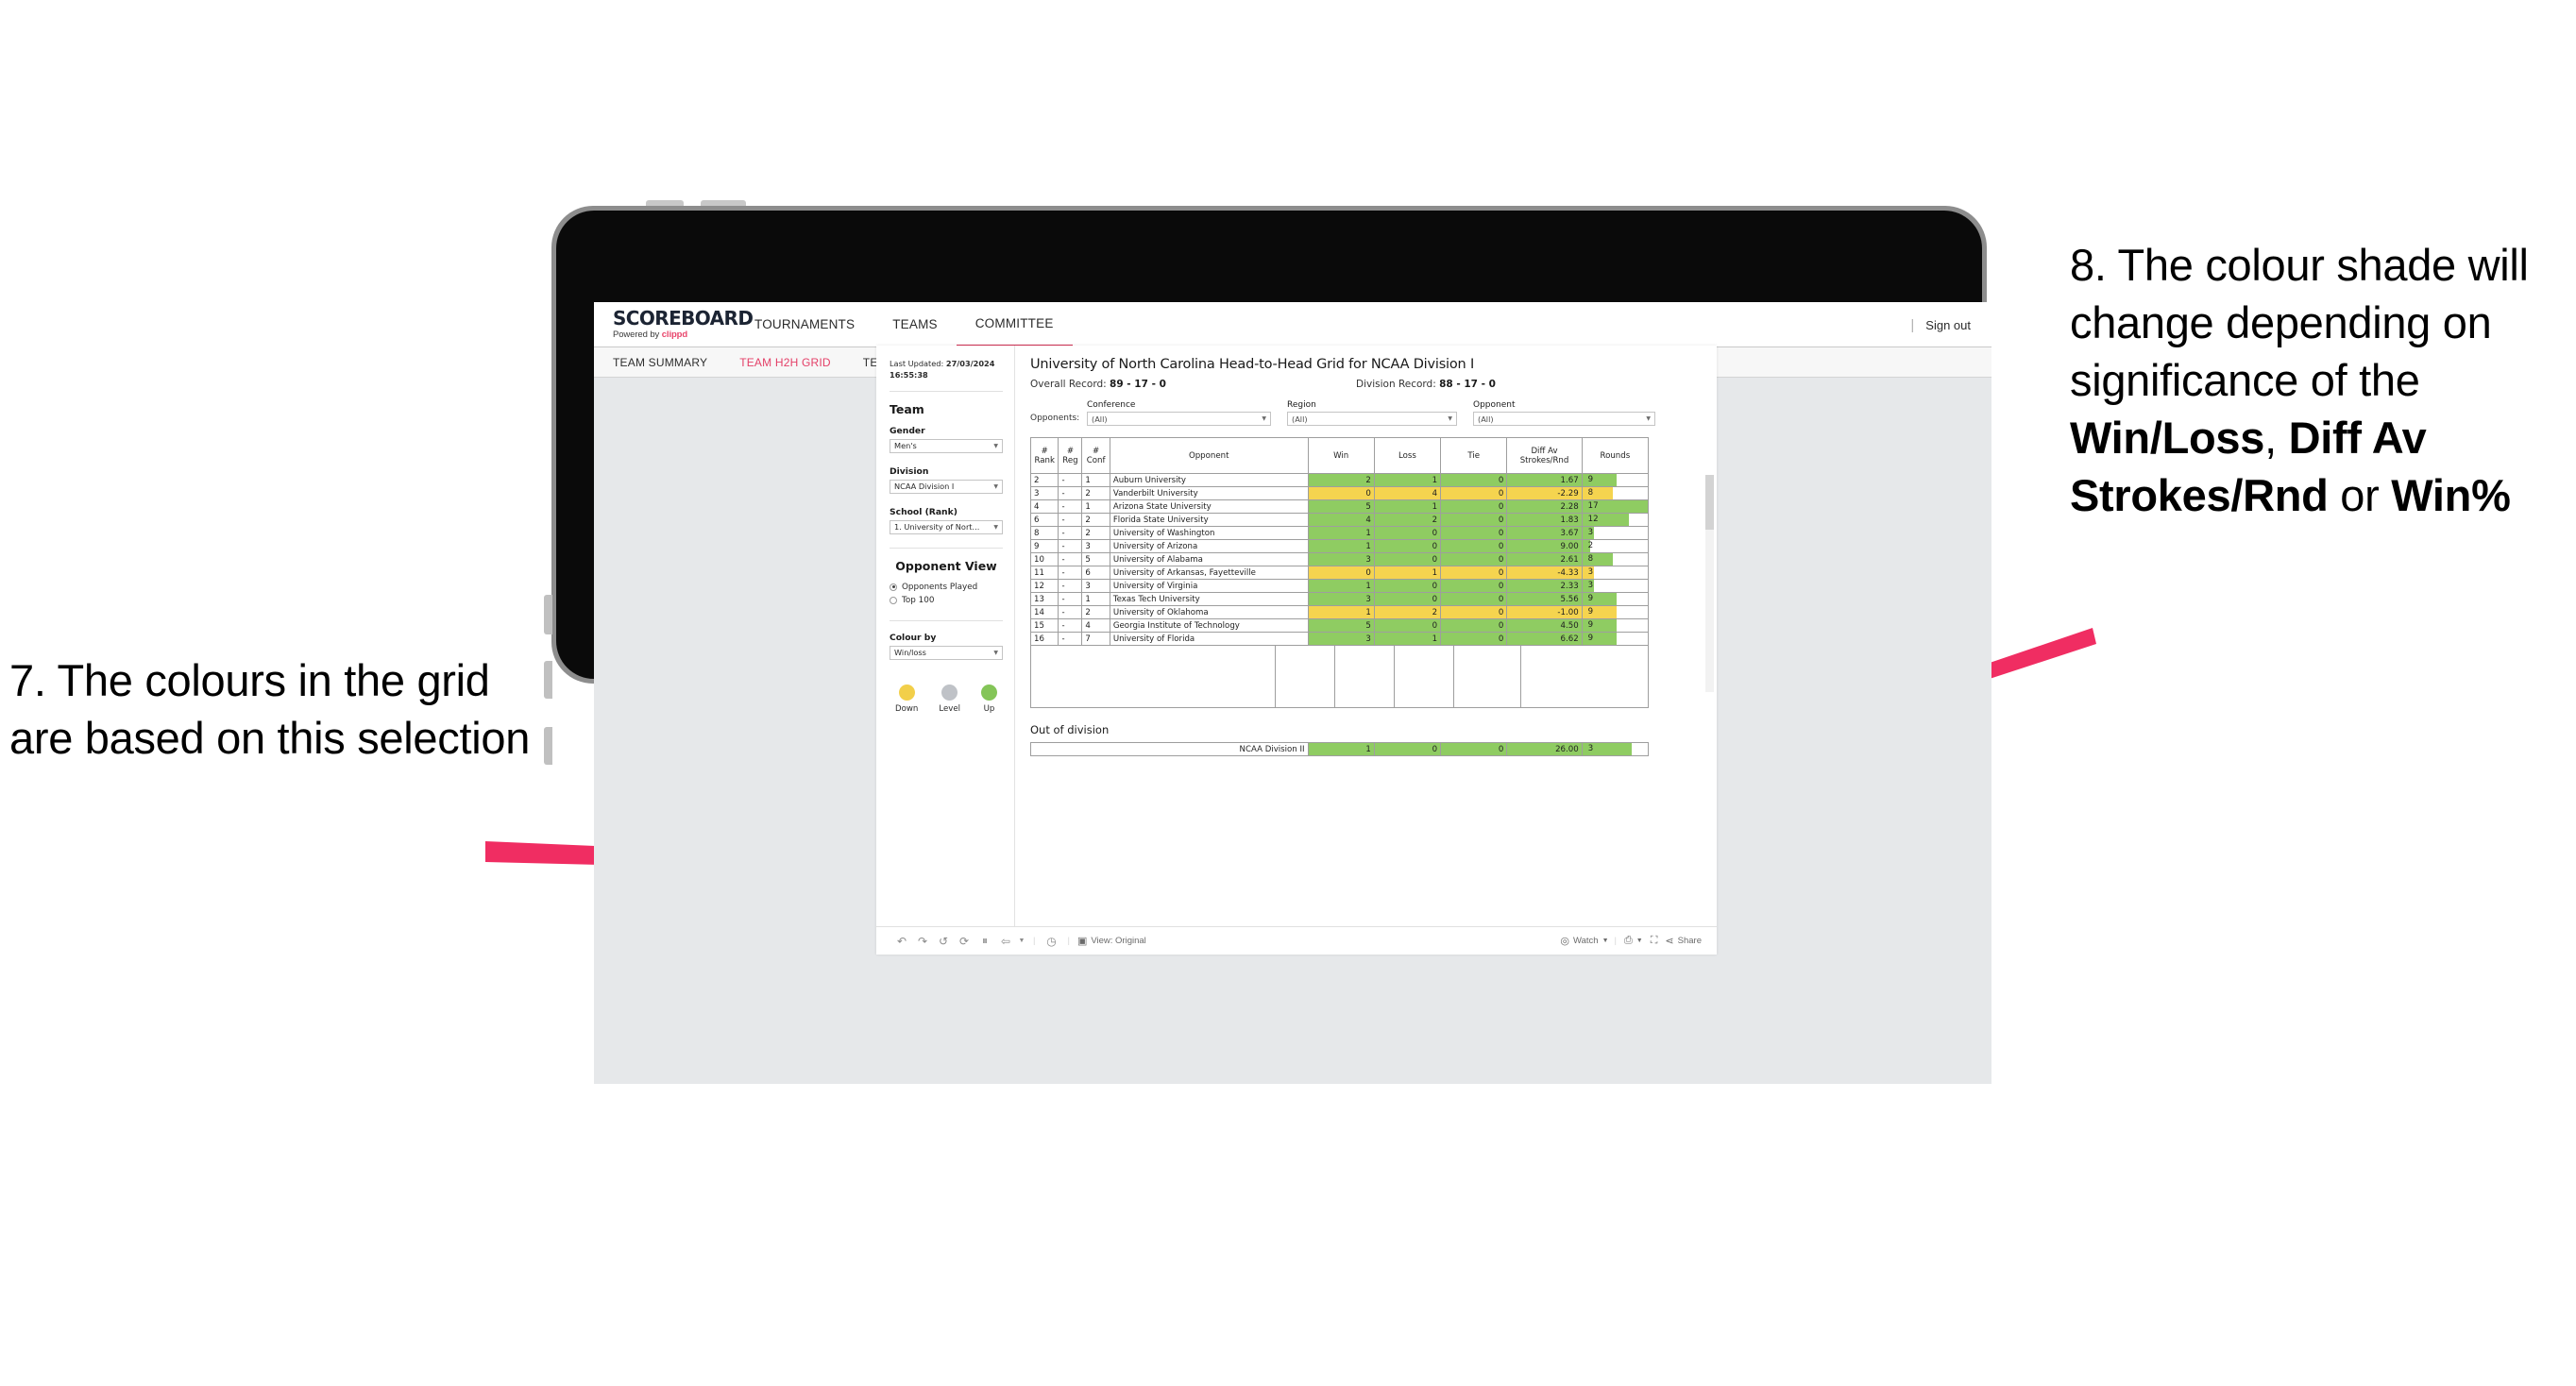 Image resolution: width=2576 pixels, height=1386 pixels. I want to click on nav-tab-committee: COMMITTEE, so click(1014, 324).